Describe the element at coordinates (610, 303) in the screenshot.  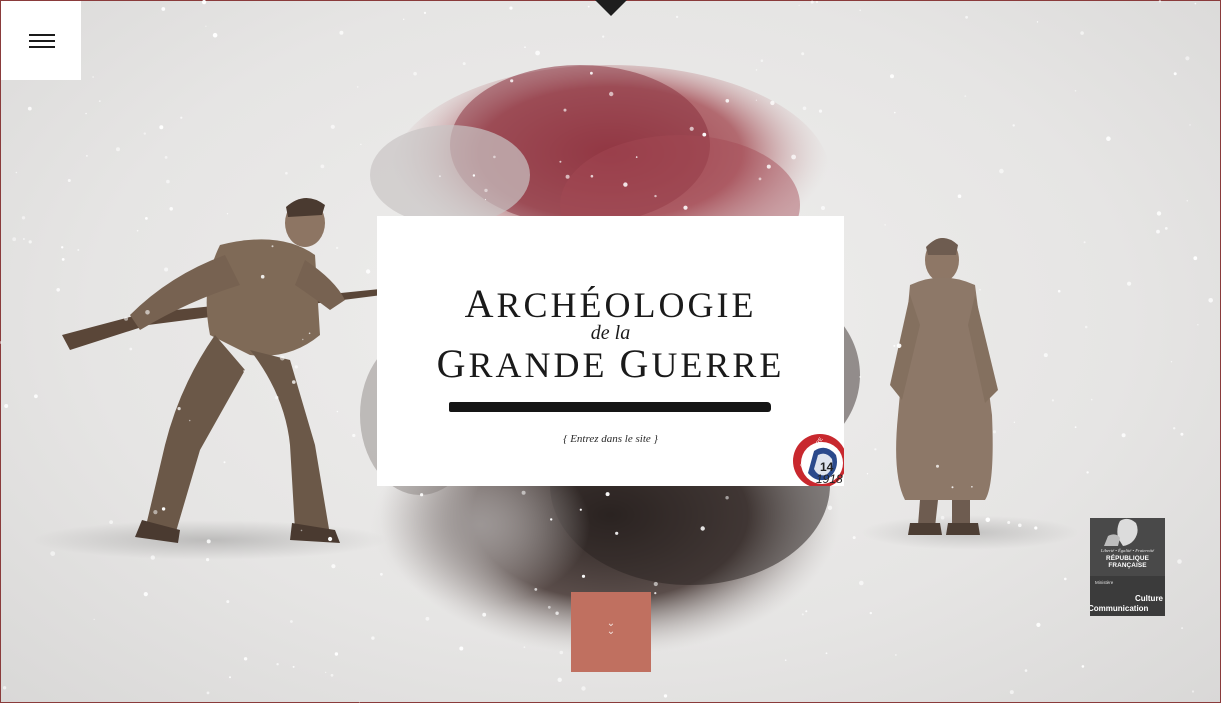
I see `site-title-line1: ARCHÉOLOGIE` at that location.